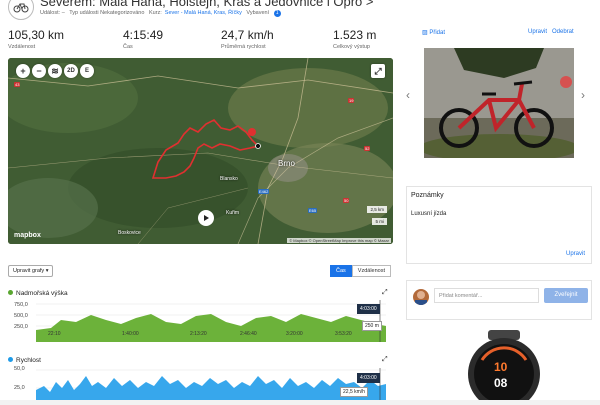  What do you see at coordinates (130, 334) in the screenshot?
I see `elevation-xlabel: 1:40:00` at bounding box center [130, 334].